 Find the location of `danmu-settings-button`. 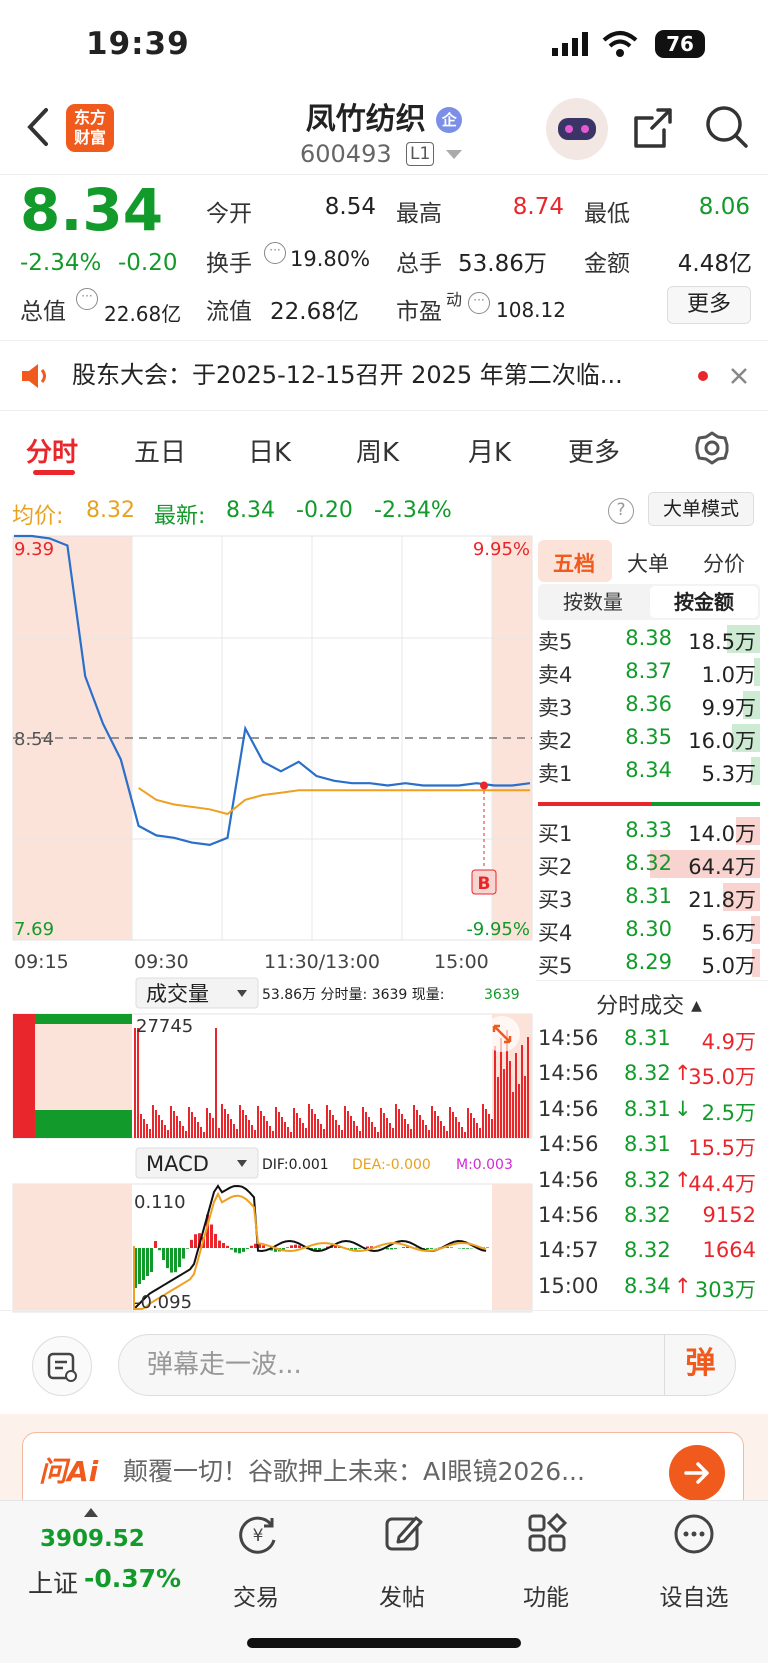

danmu-settings-button is located at coordinates (62, 1366).